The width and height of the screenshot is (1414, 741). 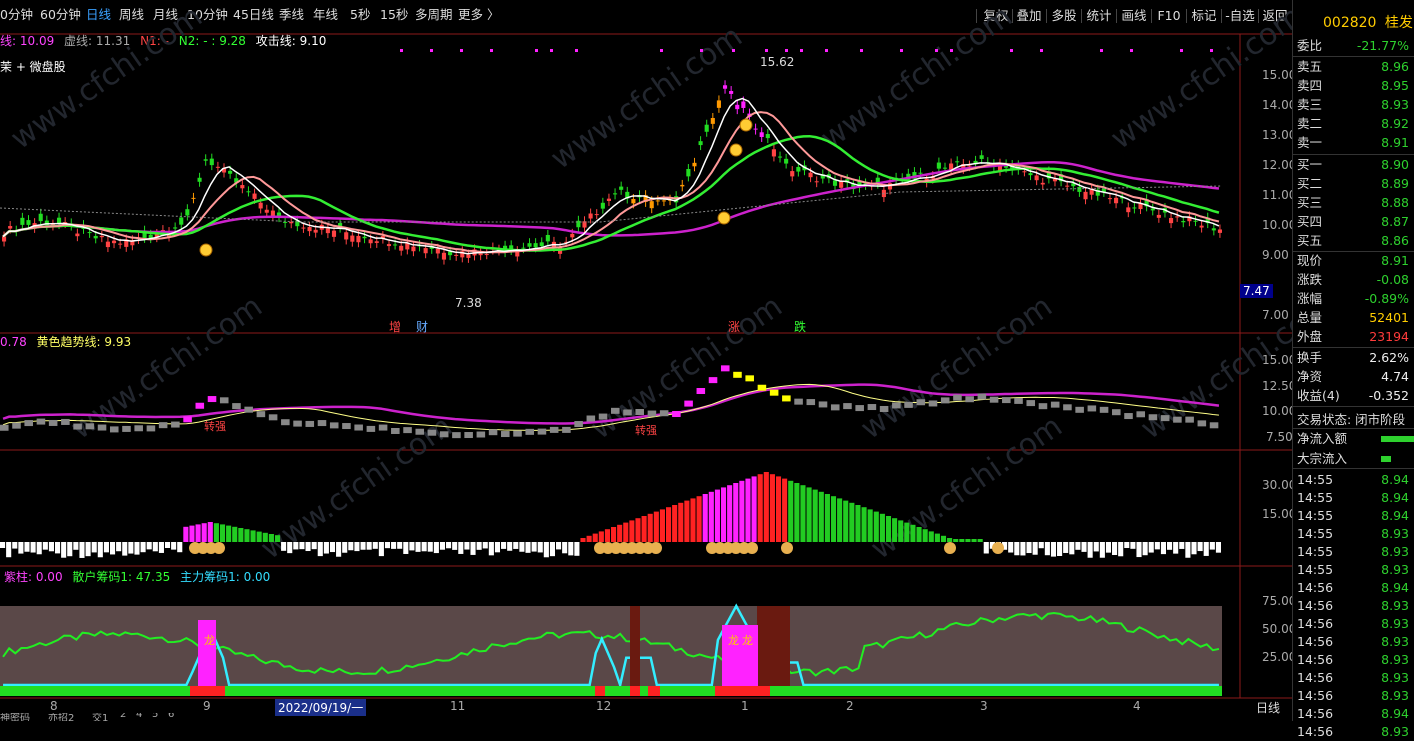 What do you see at coordinates (1355, 184) in the screenshot?
I see `bid-row: 买二 8.89` at bounding box center [1355, 184].